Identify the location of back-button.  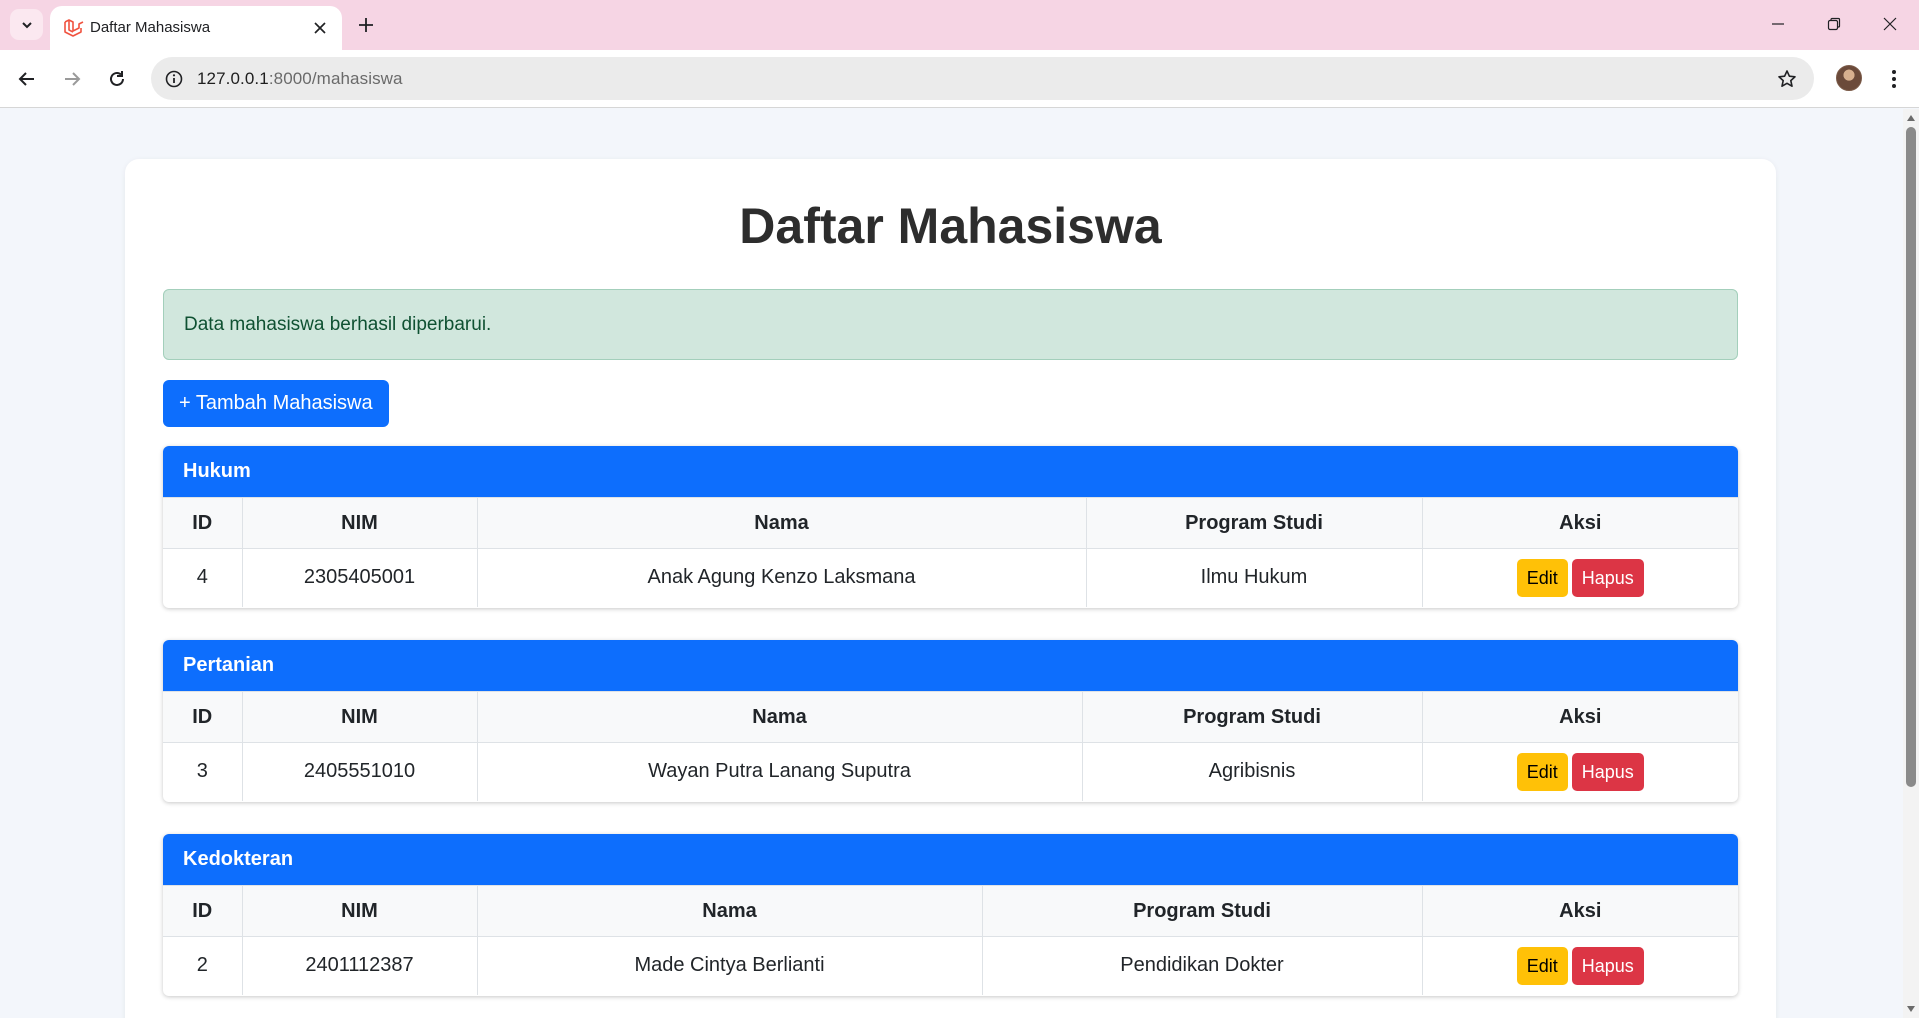
(27, 79).